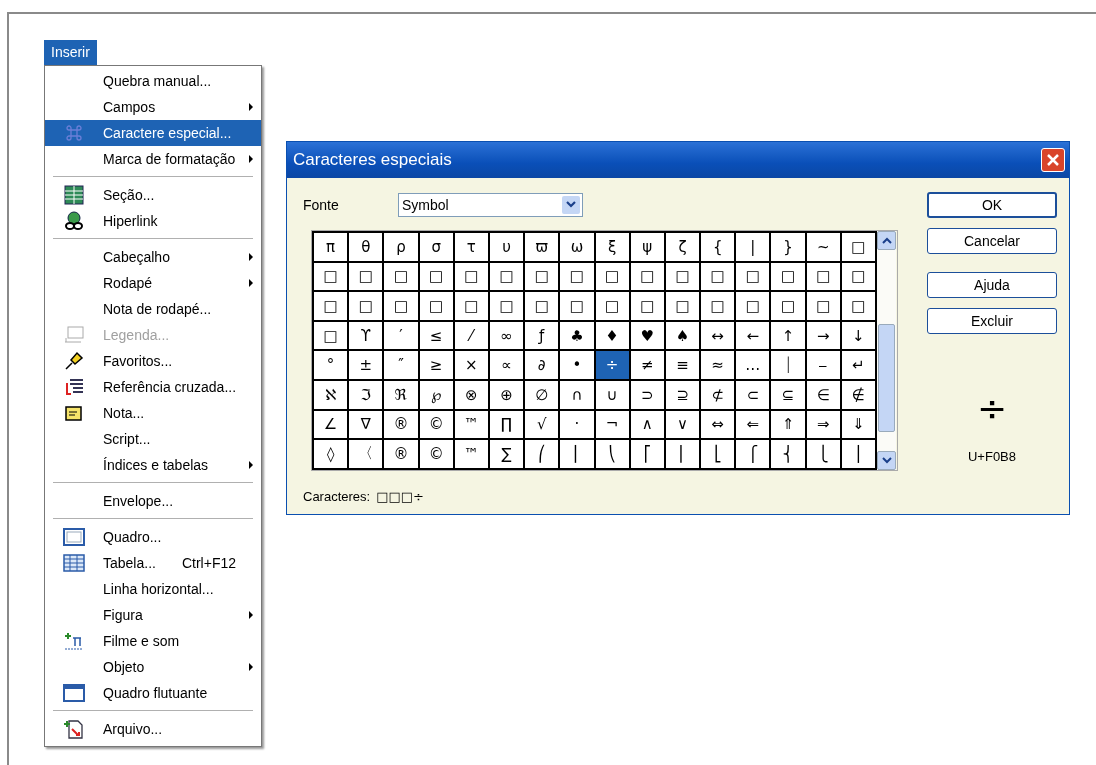 The height and width of the screenshot is (765, 1096). Describe the element at coordinates (612, 335) in the screenshot. I see `character-cell: ♦` at that location.